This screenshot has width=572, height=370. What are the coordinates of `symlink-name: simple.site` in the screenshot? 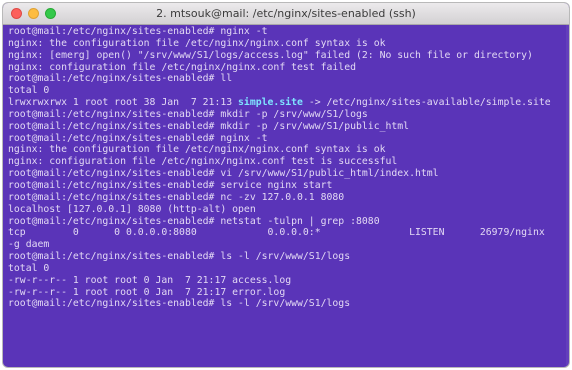 It's located at (270, 103).